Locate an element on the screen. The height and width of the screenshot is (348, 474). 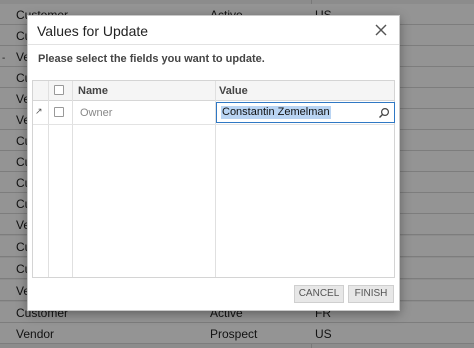
owner-value-input: Constantin Zemelman is located at coordinates (305, 112).